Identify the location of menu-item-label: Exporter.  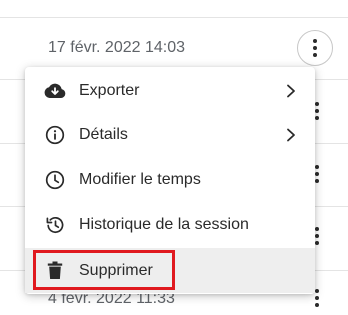
(109, 90).